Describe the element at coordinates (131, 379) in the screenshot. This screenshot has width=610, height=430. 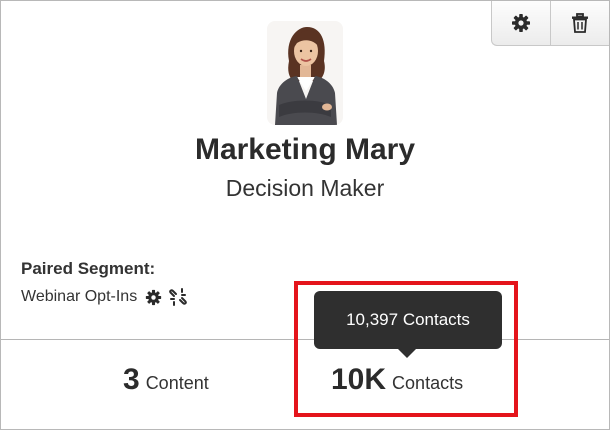
I see `content-count: 3` at that location.